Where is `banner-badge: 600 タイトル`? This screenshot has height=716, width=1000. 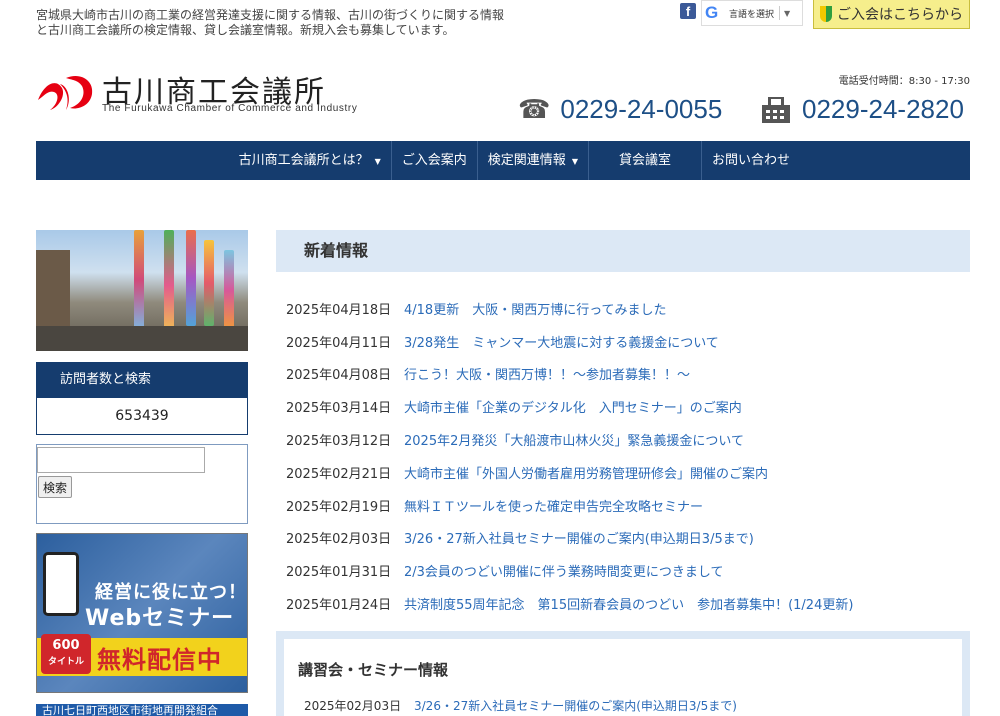
banner-badge: 600 タイトル is located at coordinates (66, 654).